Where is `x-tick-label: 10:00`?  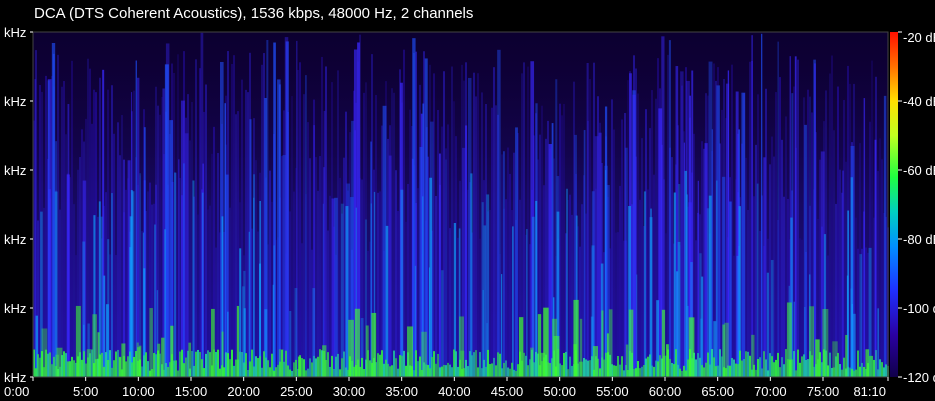
x-tick-label: 10:00 is located at coordinates (138, 391).